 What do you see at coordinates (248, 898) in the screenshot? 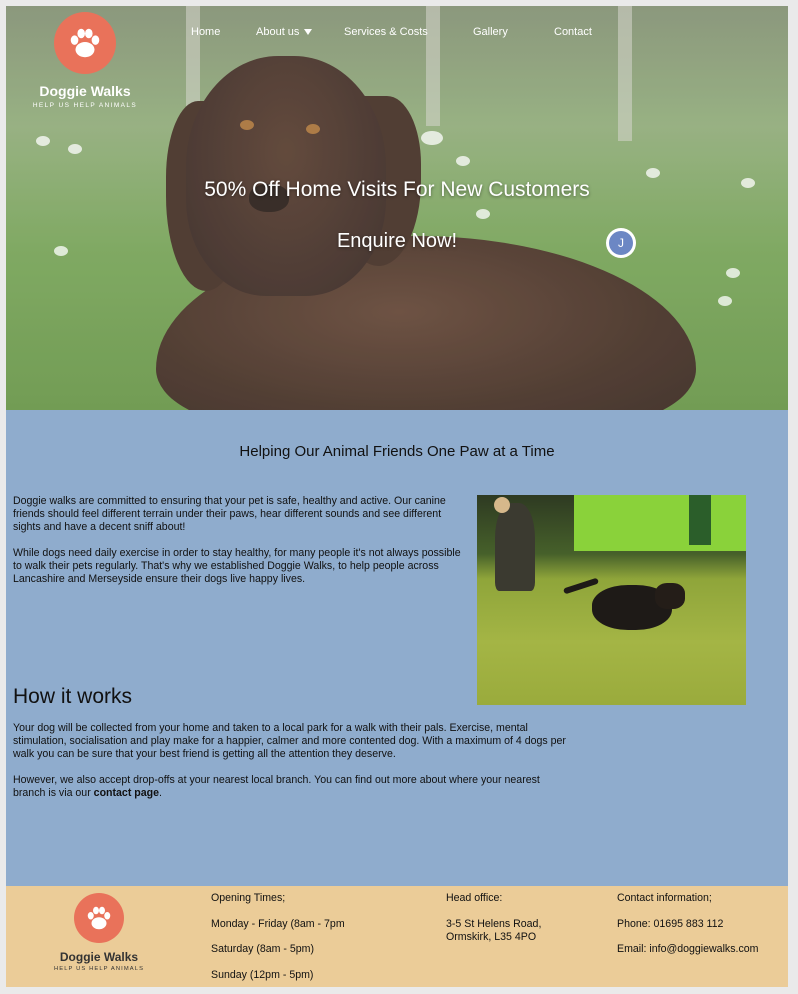
I see `opening-times-title: Opening Times;` at bounding box center [248, 898].